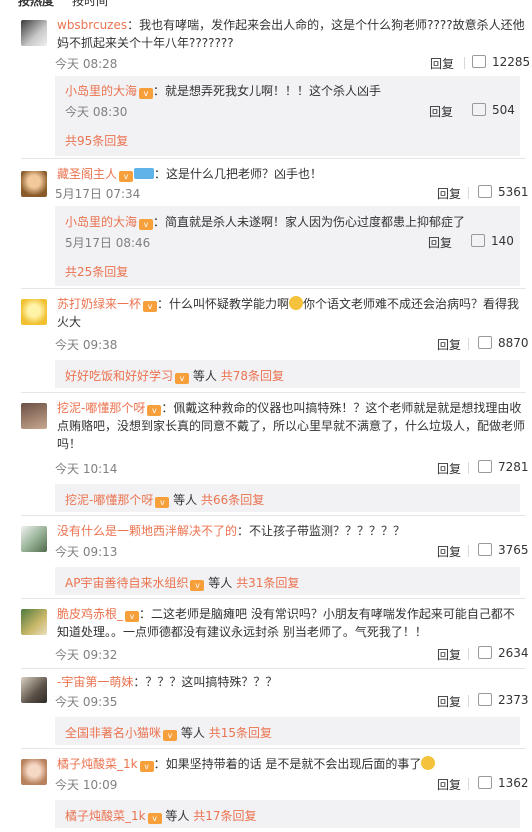  I want to click on tab-hot: 按热度, so click(36, 4).